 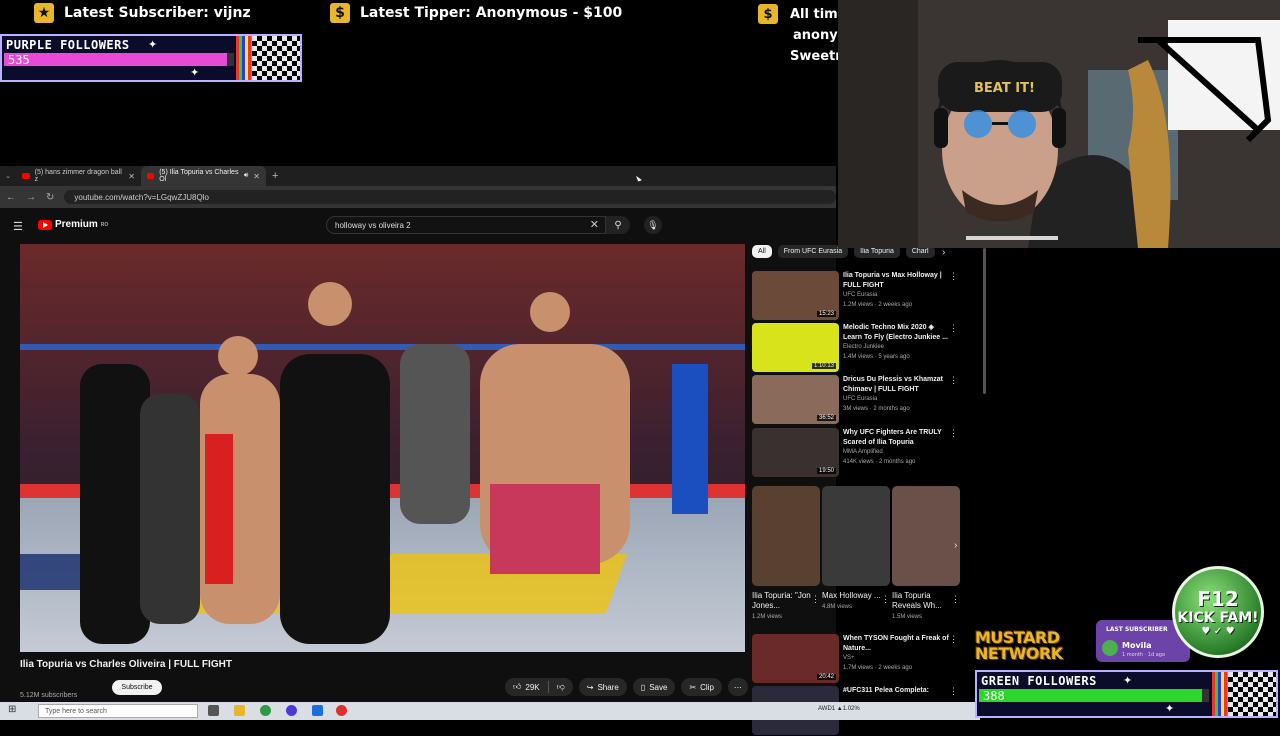 What do you see at coordinates (137, 687) in the screenshot?
I see `subscribe-button: Subscribe` at bounding box center [137, 687].